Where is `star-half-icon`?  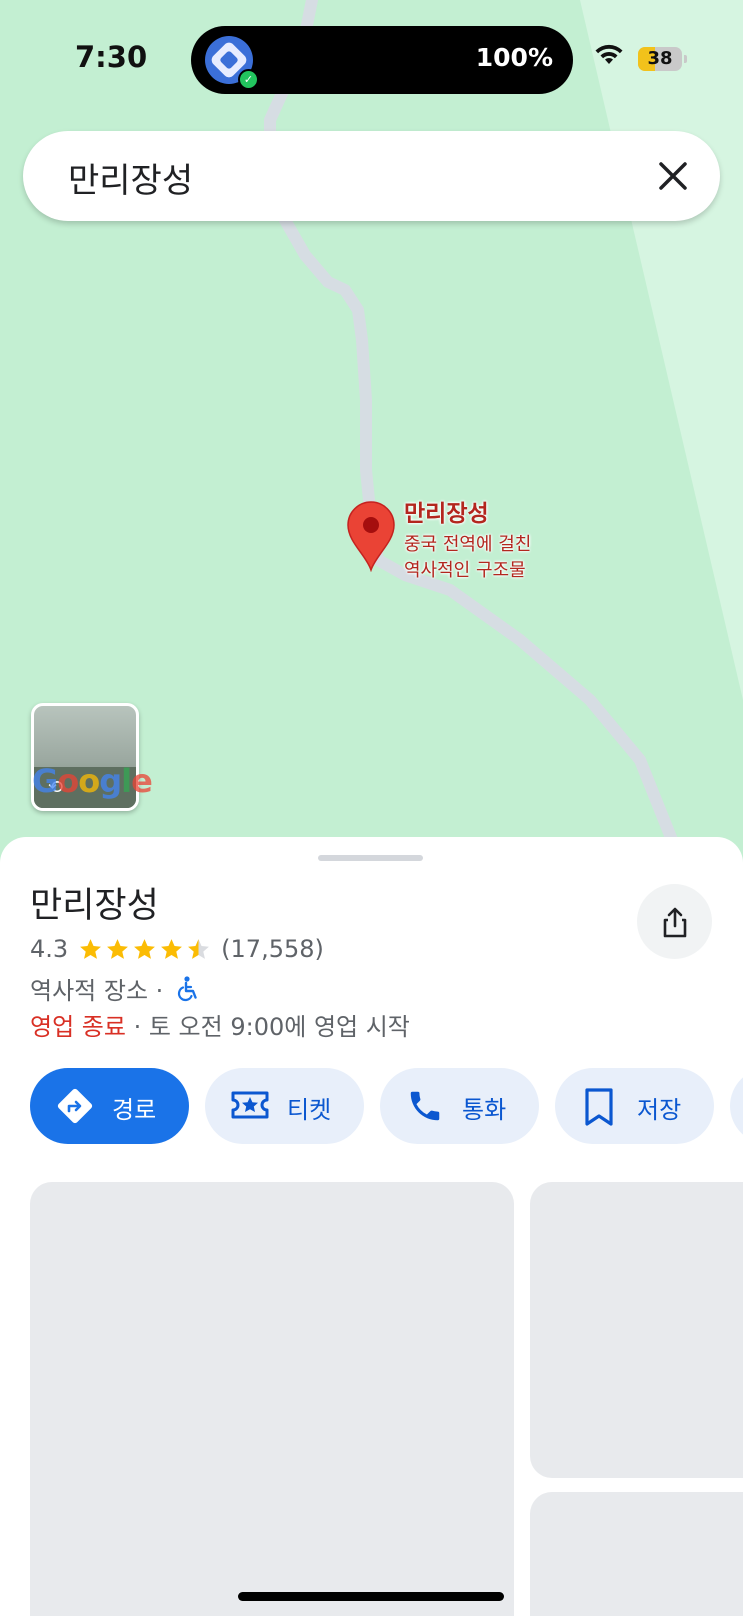
star-half-icon is located at coordinates (199, 948).